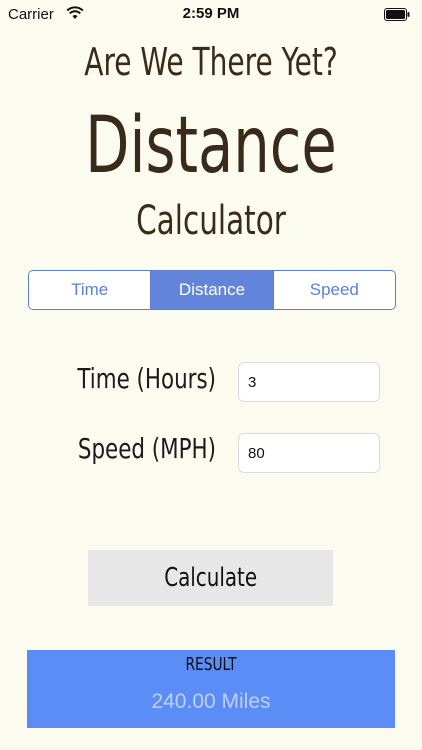  I want to click on time-label: Time (Hours), so click(146, 378).